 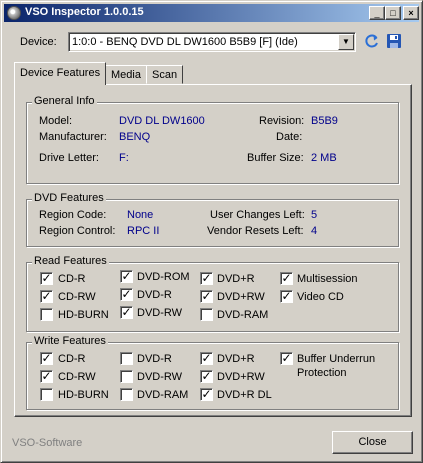 I want to click on read-dvd-r-label: DVD-R, so click(x=154, y=295).